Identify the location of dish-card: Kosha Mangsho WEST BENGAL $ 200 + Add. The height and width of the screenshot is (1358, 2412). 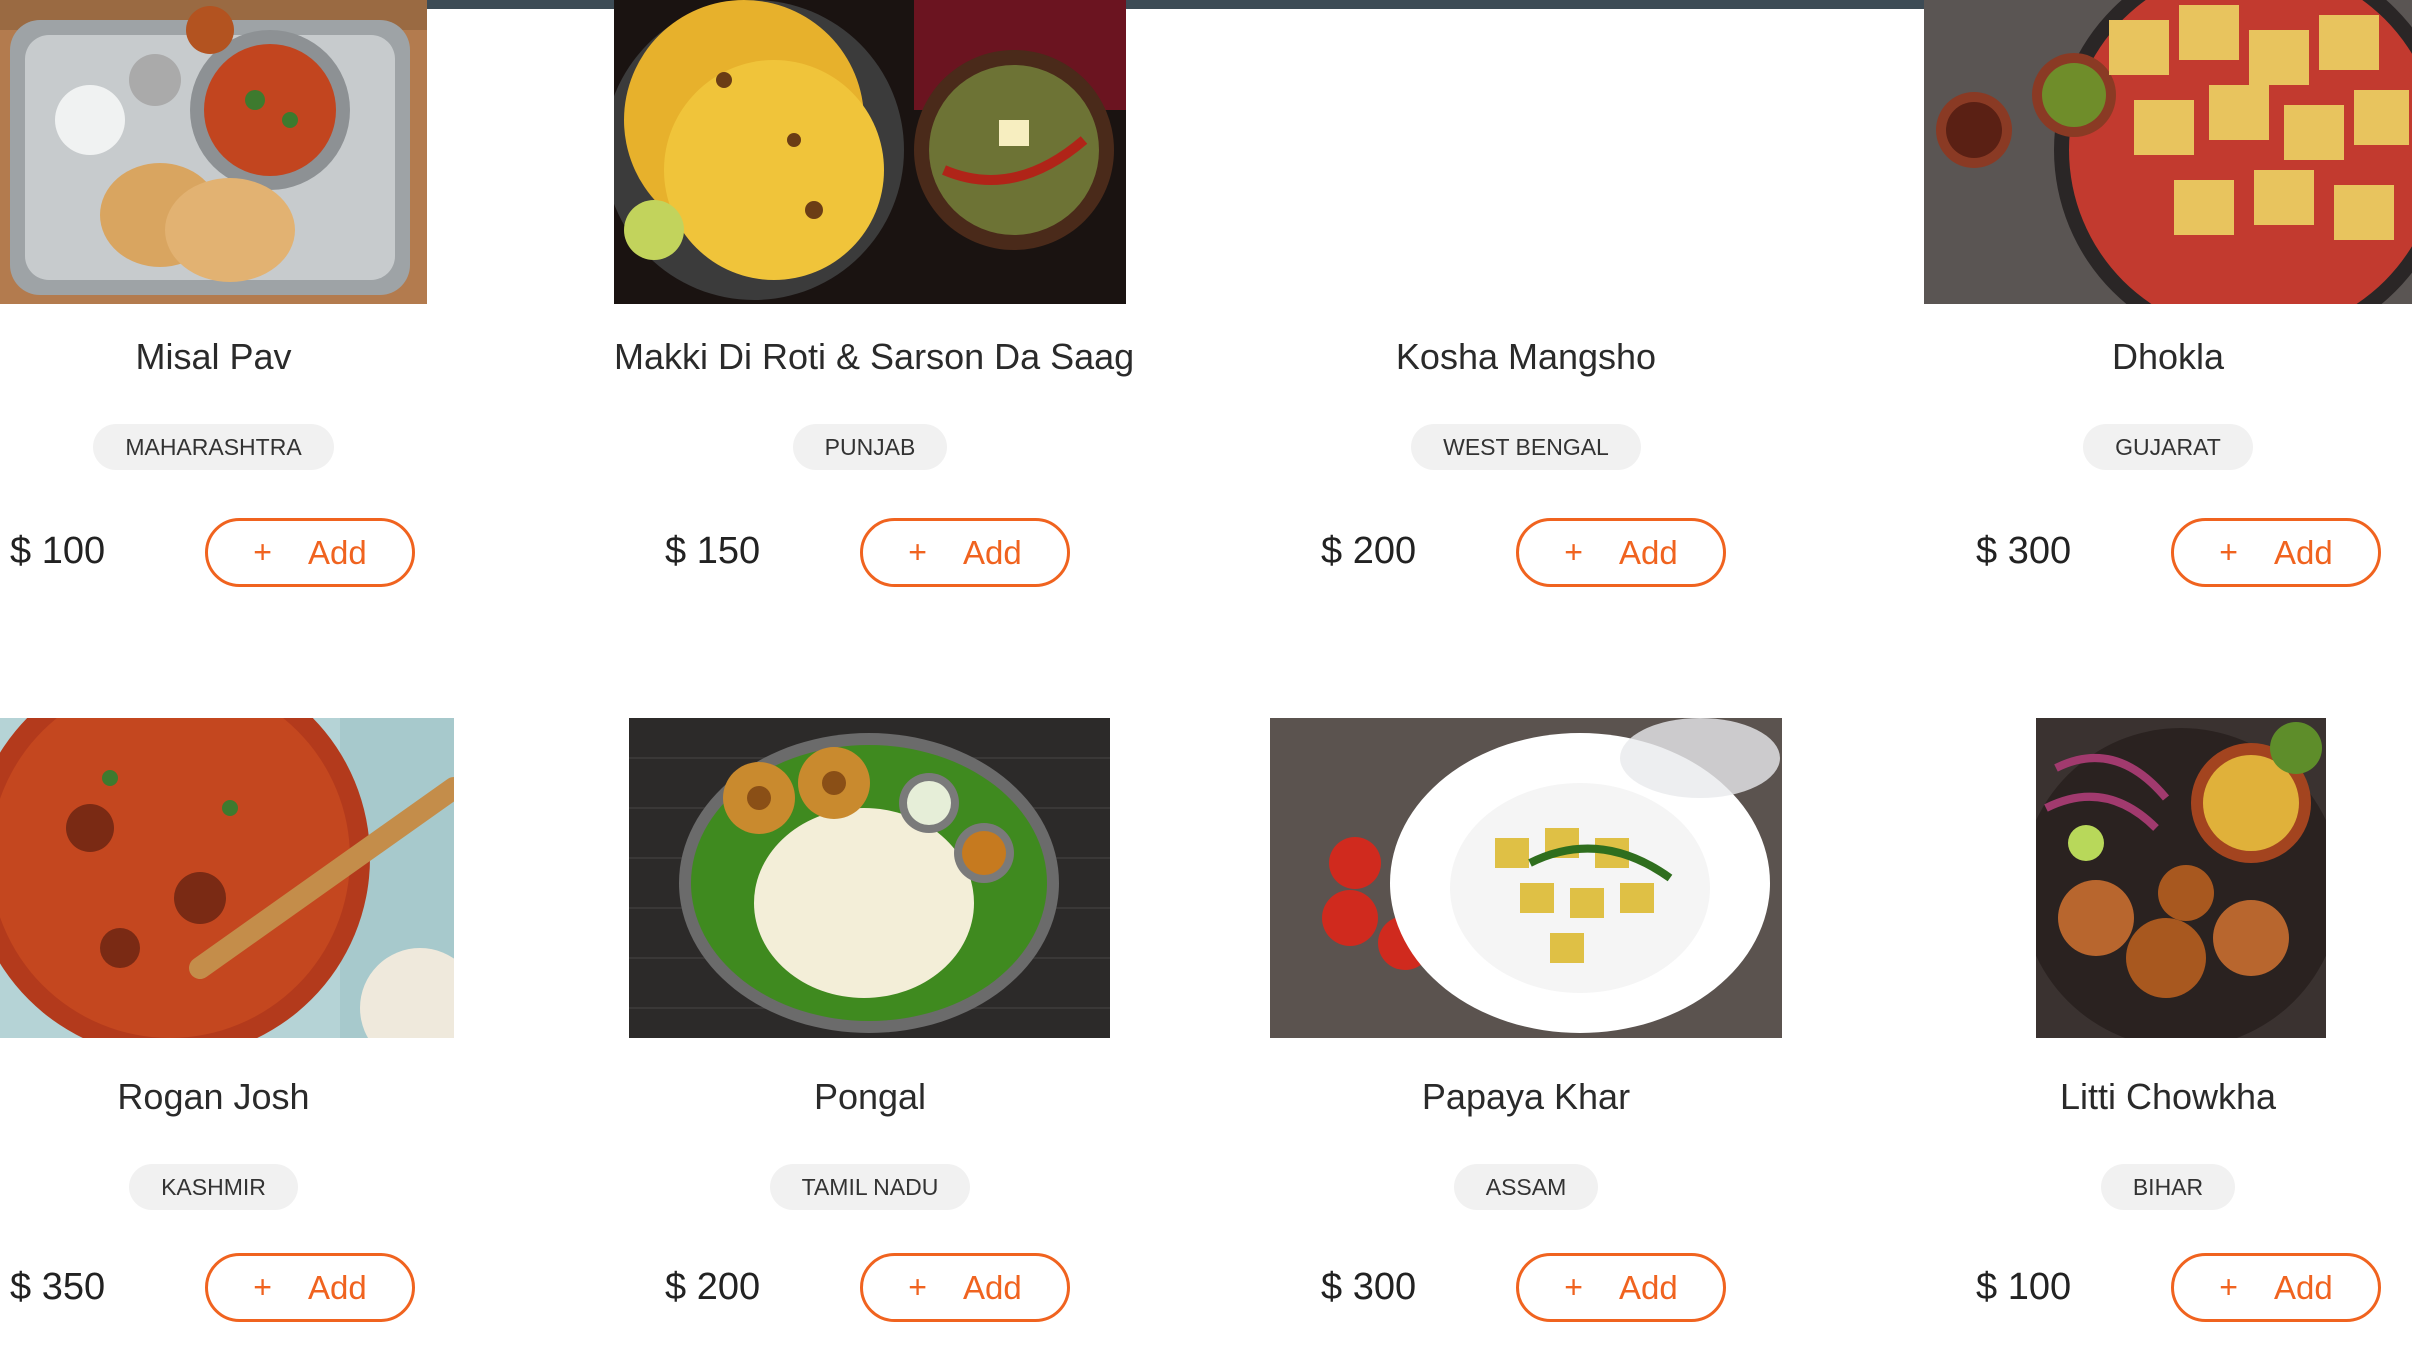
(1597, 320).